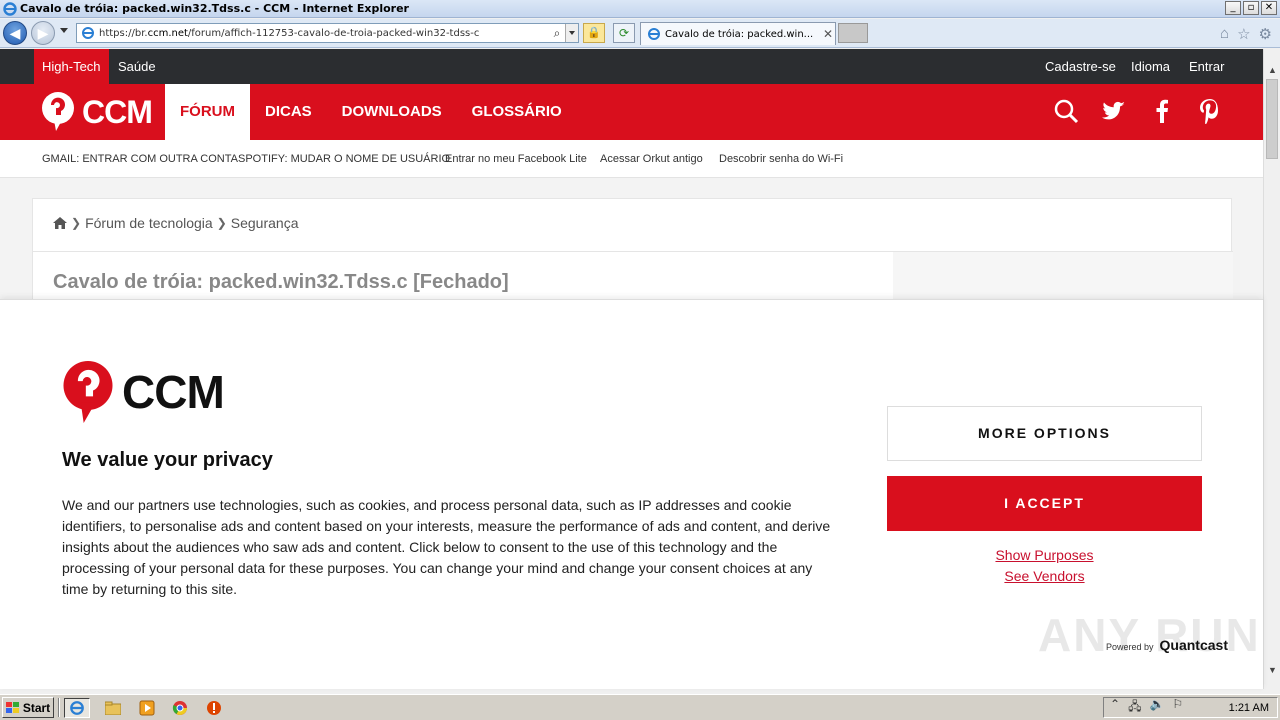  Describe the element at coordinates (59, 707) in the screenshot. I see `taskbar-separator` at that location.